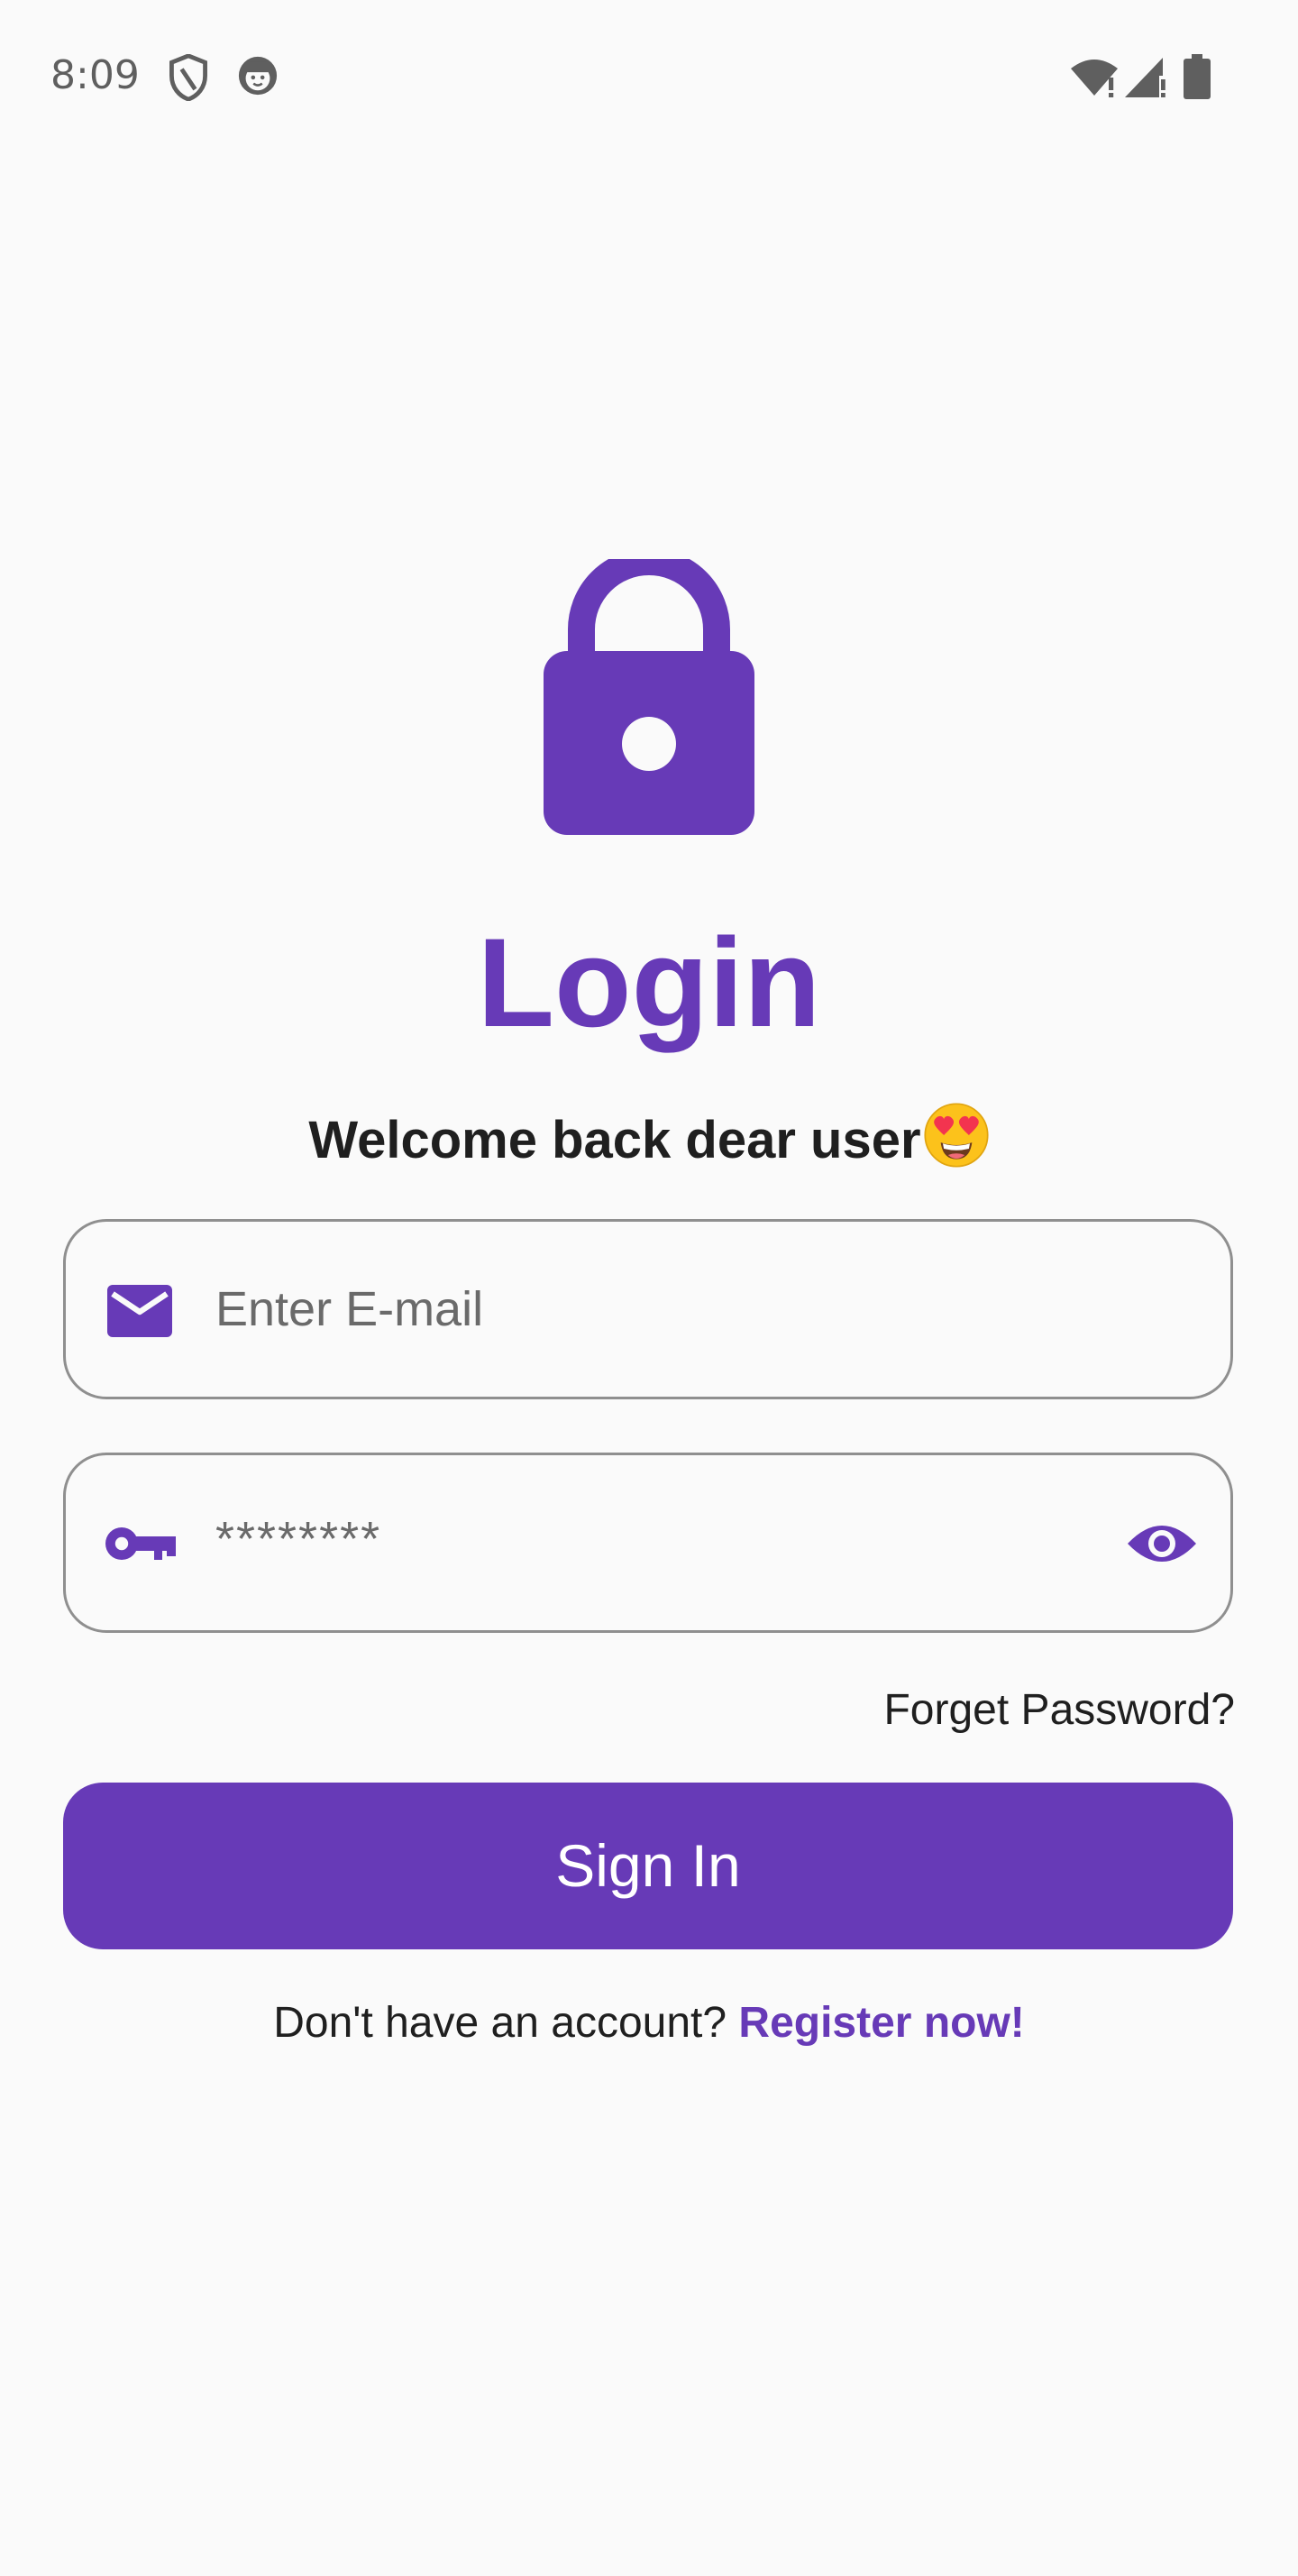 Image resolution: width=1298 pixels, height=2576 pixels. I want to click on sign-in-button: Sign In, so click(648, 1866).